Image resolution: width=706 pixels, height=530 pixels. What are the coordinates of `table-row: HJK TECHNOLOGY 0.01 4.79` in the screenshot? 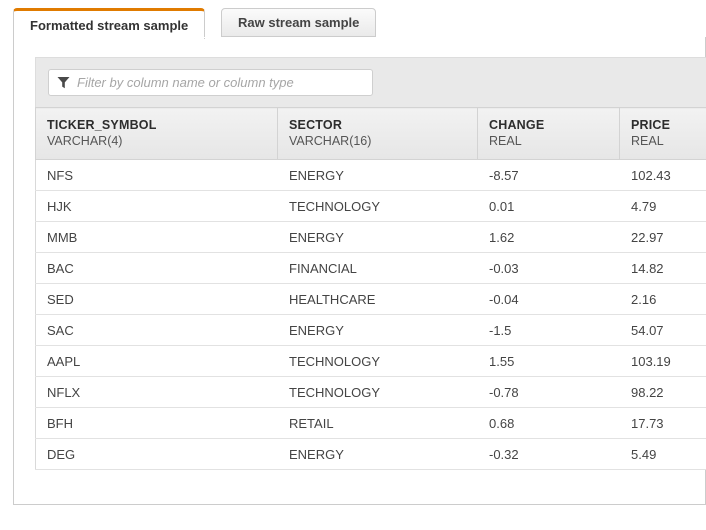 It's located at (370, 206).